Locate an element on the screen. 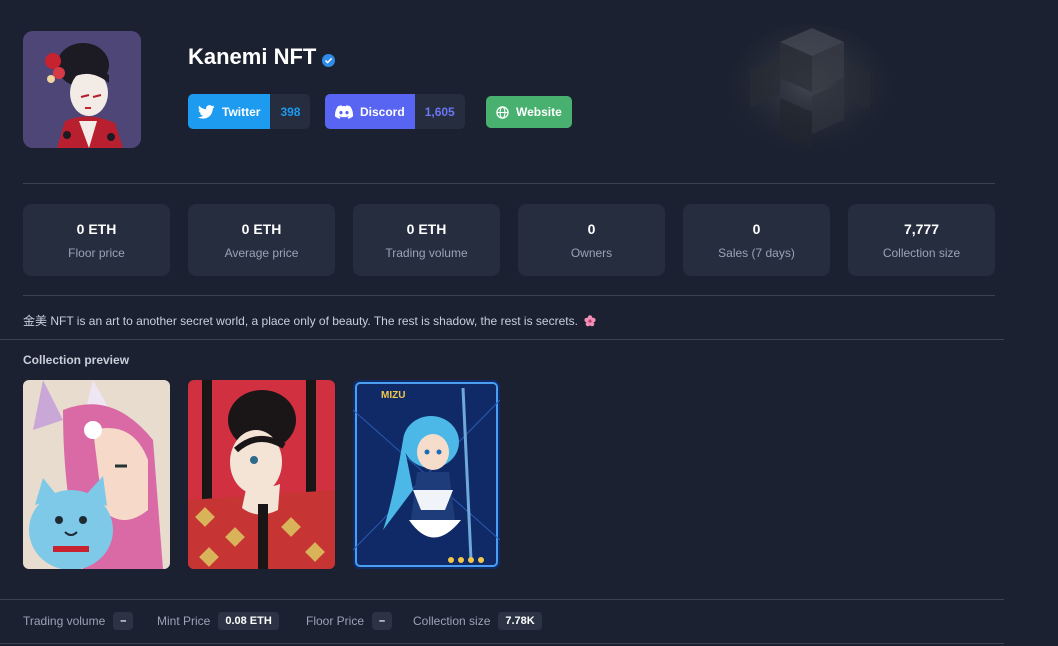 This screenshot has height=646, width=1058. stat-value: 7,777 is located at coordinates (921, 229).